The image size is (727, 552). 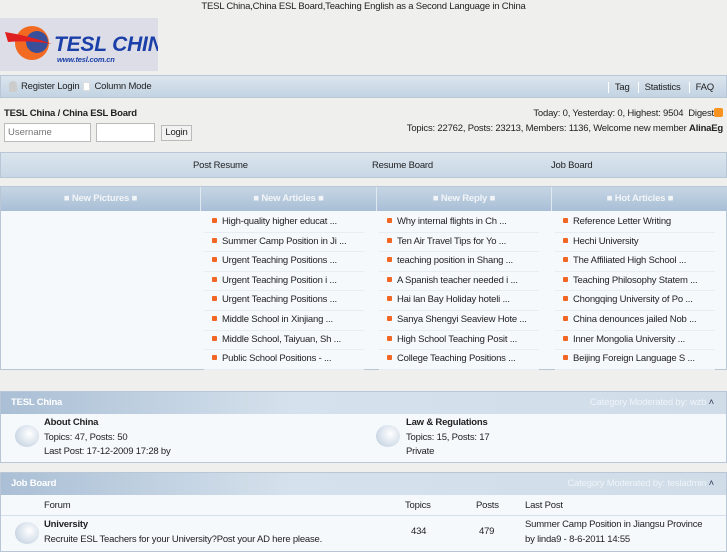 I want to click on header-label: New Pictures, so click(x=100, y=198).